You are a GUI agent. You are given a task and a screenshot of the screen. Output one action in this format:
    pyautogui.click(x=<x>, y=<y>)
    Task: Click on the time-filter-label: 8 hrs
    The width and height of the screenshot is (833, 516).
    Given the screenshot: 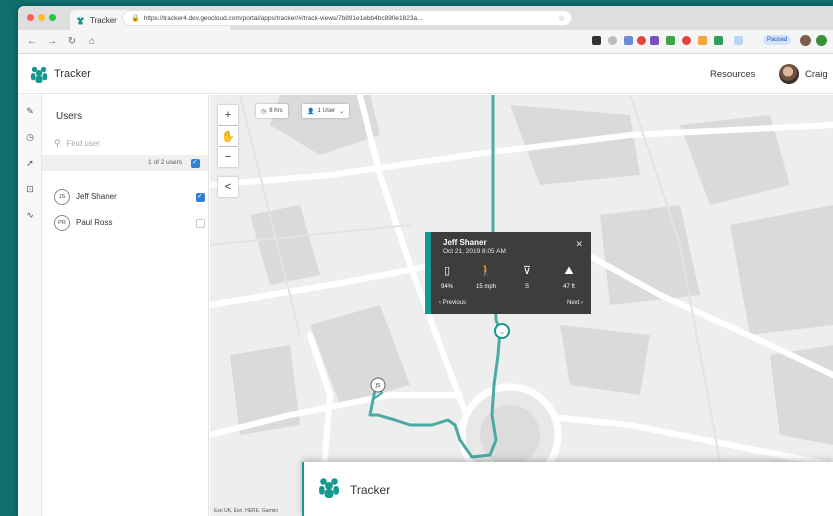 What is the action you would take?
    pyautogui.click(x=276, y=111)
    